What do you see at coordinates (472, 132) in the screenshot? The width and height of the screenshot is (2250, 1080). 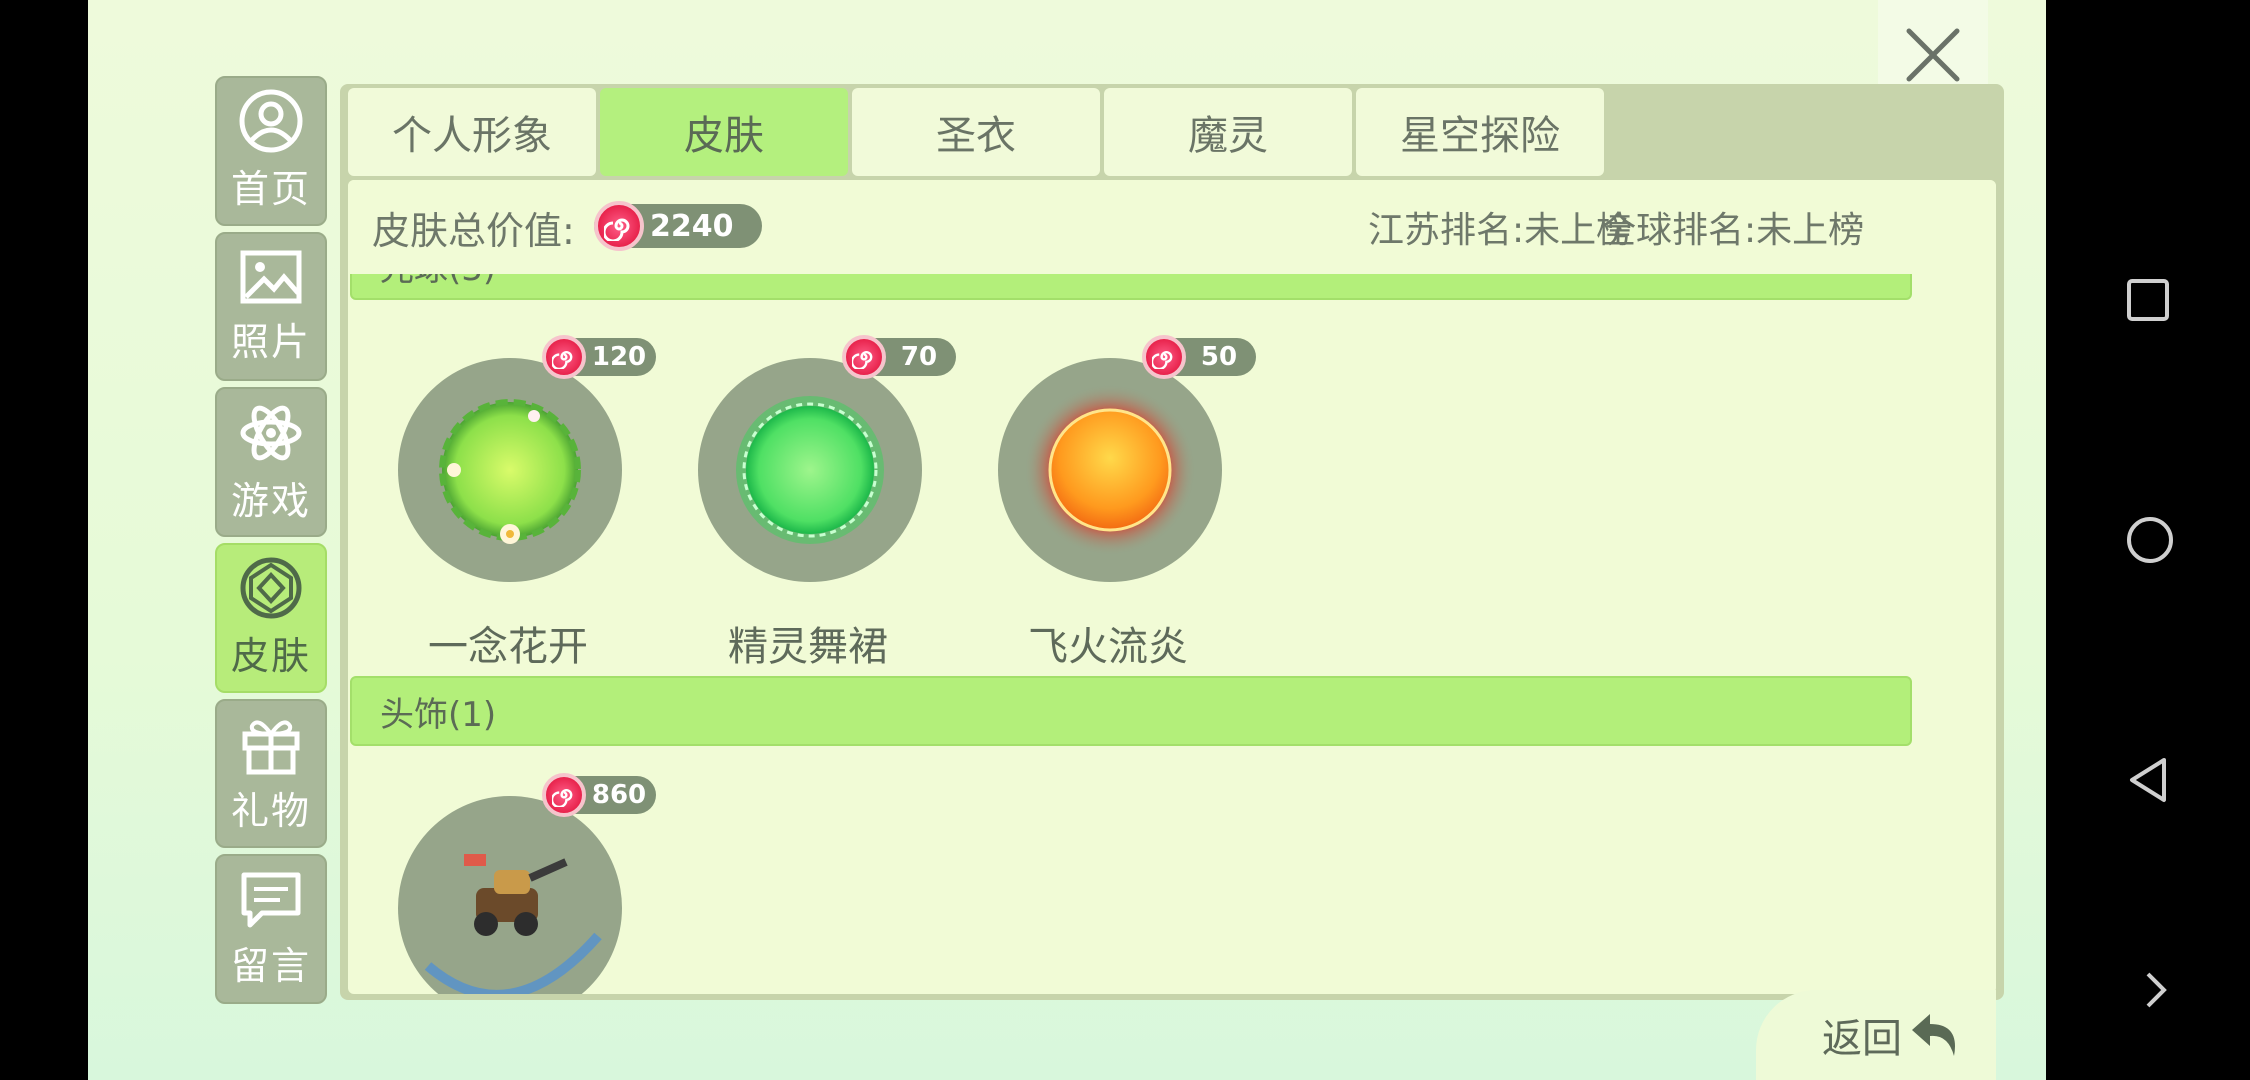 I see `tab-appearance: 个人形象` at bounding box center [472, 132].